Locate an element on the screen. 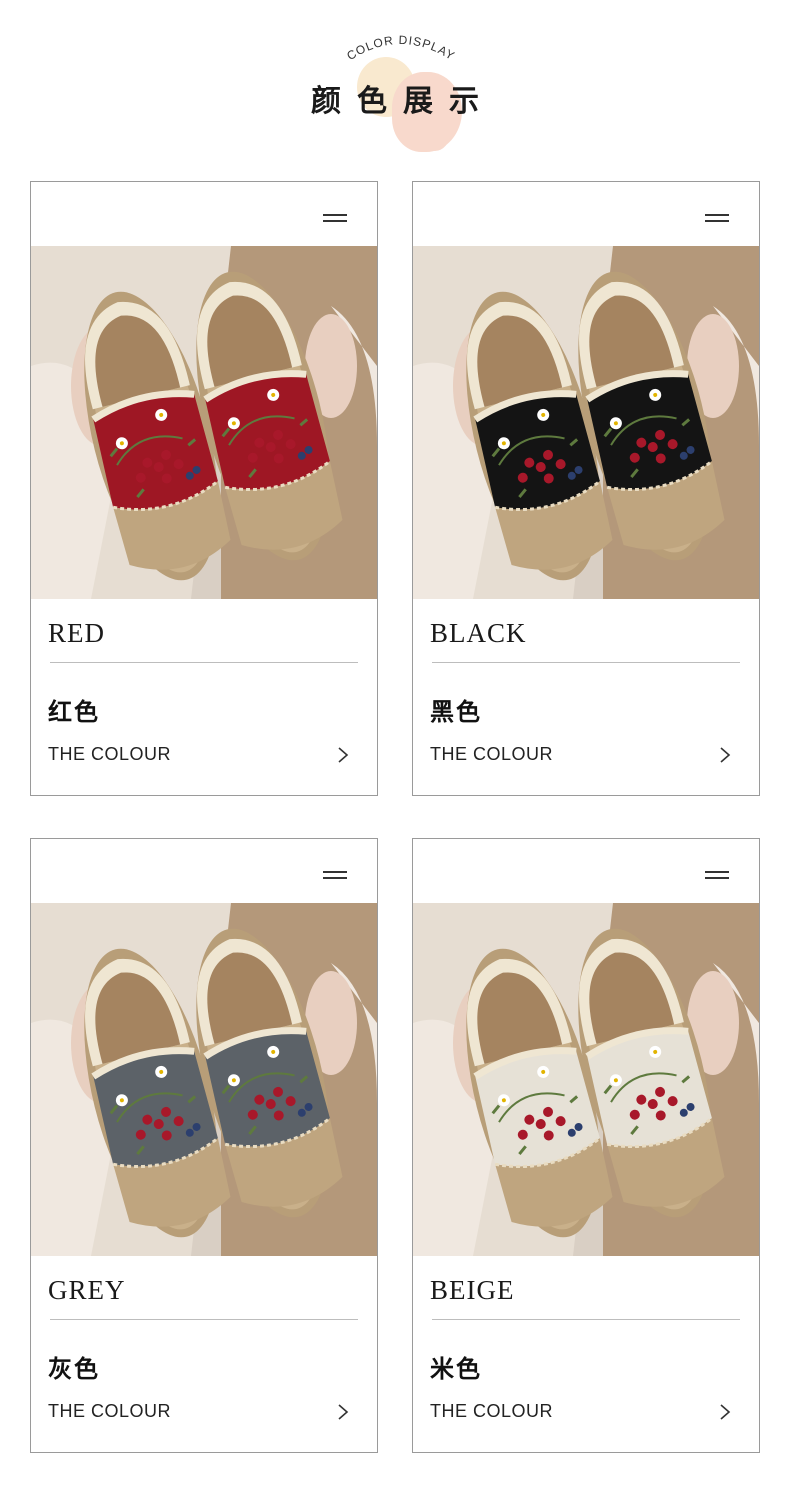  decor-blob-pink-small is located at coordinates (435, 133).